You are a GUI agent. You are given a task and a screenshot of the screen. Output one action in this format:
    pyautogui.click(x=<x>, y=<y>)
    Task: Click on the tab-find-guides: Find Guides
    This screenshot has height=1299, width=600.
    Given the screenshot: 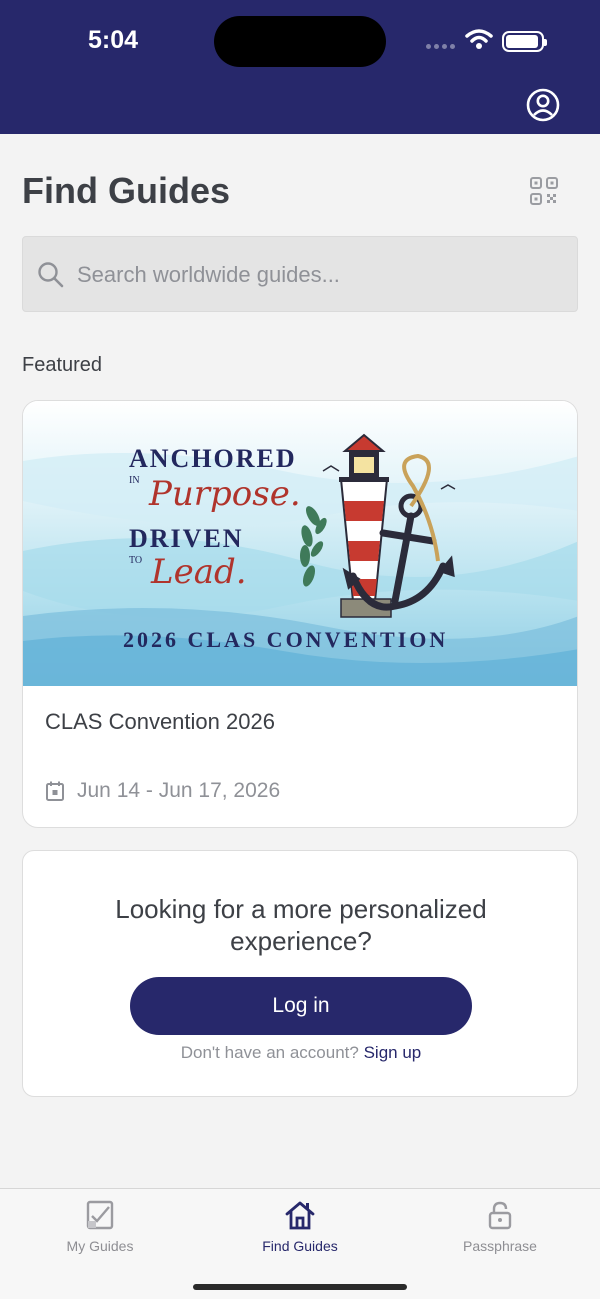 What is the action you would take?
    pyautogui.click(x=300, y=1229)
    